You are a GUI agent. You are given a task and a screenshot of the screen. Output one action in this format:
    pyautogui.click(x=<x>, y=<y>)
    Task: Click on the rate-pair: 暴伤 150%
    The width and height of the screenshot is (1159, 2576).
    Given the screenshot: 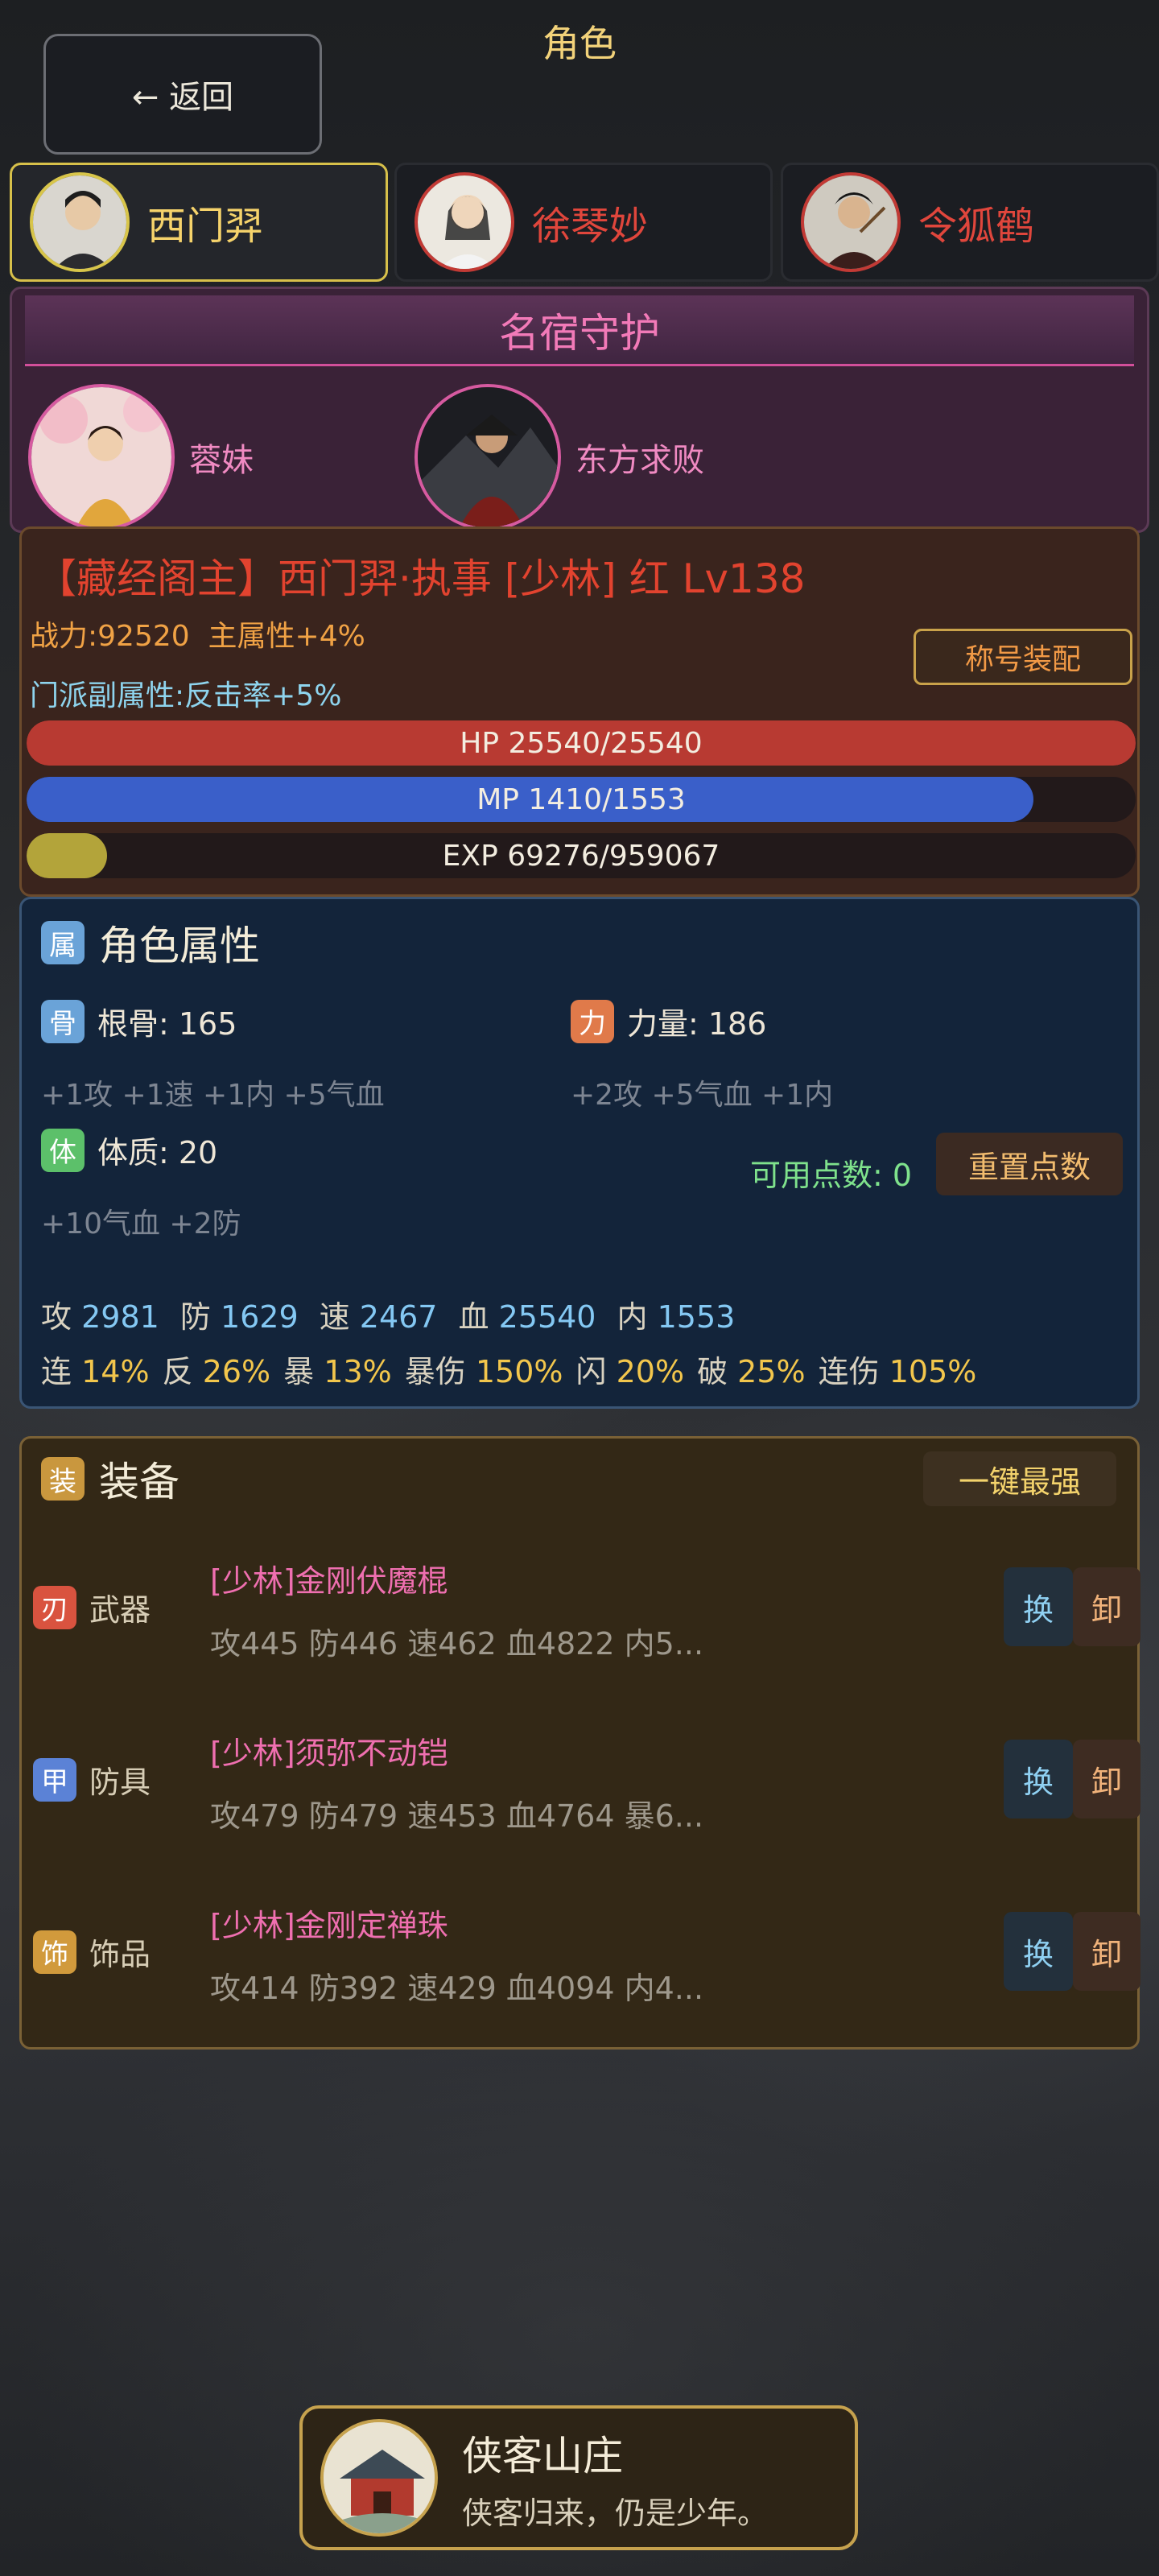 What is the action you would take?
    pyautogui.click(x=484, y=1371)
    